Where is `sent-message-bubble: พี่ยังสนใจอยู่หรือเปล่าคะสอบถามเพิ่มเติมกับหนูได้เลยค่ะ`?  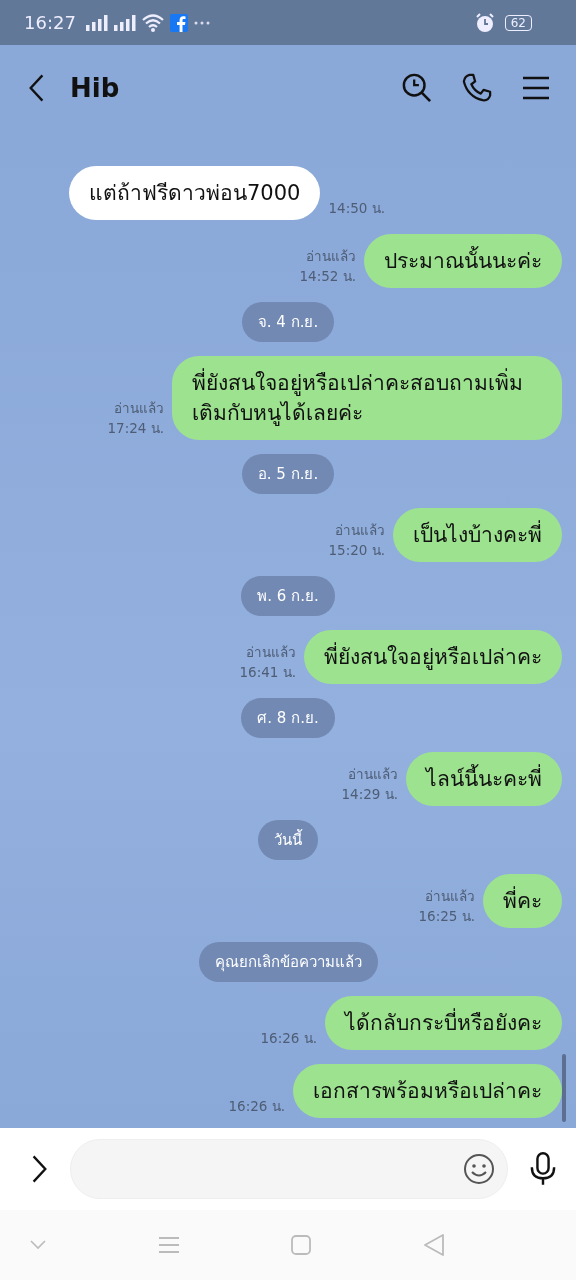
sent-message-bubble: พี่ยังสนใจอยู่หรือเปล่าคะสอบถามเพิ่มเติมกับหนูได้เลยค่ะ is located at coordinates (367, 398).